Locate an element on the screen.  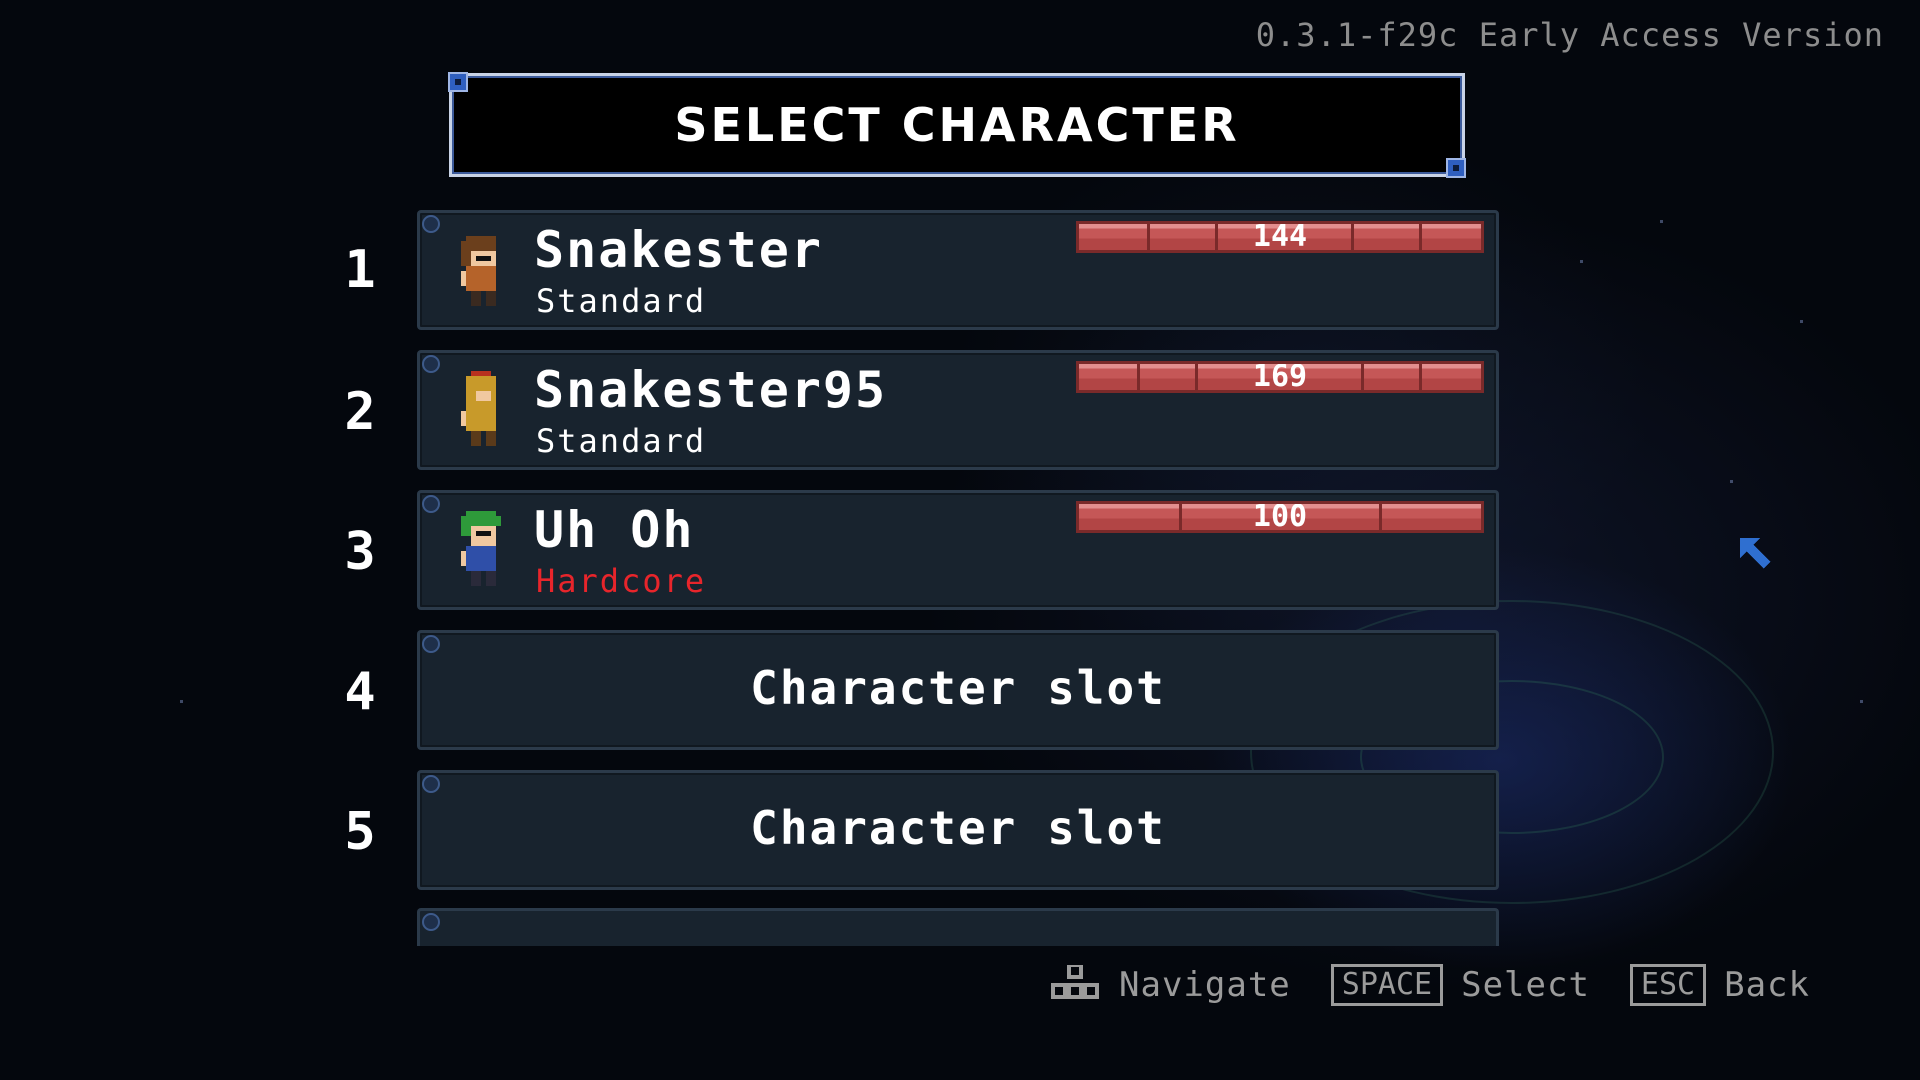
character-name: Snakester95 is located at coordinates (711, 390).